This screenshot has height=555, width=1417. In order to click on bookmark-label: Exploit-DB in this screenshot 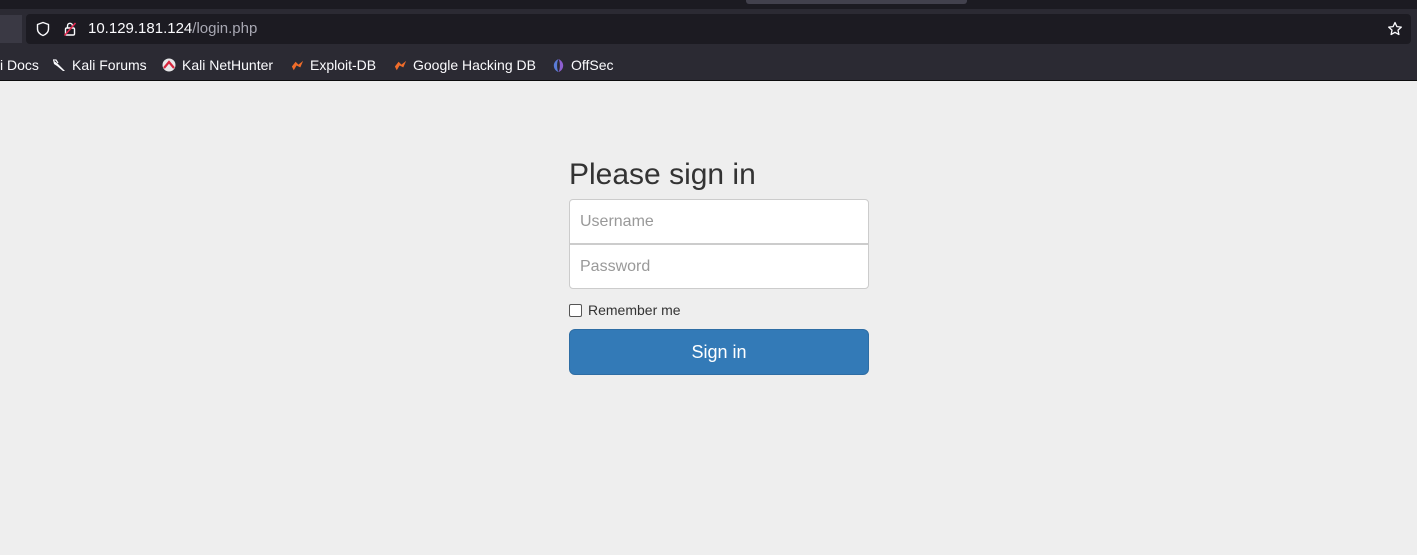, I will do `click(343, 65)`.